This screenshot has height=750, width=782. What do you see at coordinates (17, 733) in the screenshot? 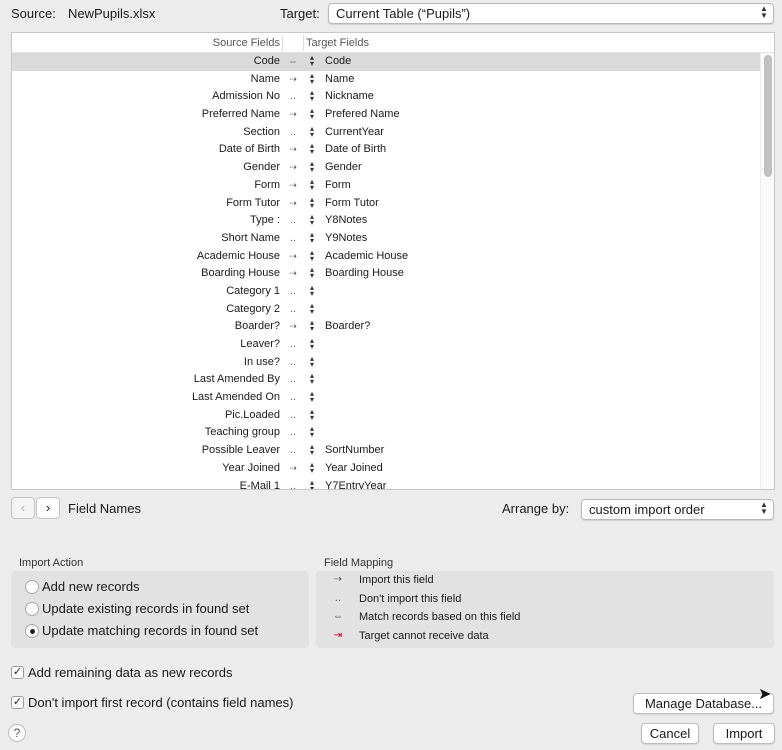
I see `help-button: ?` at bounding box center [17, 733].